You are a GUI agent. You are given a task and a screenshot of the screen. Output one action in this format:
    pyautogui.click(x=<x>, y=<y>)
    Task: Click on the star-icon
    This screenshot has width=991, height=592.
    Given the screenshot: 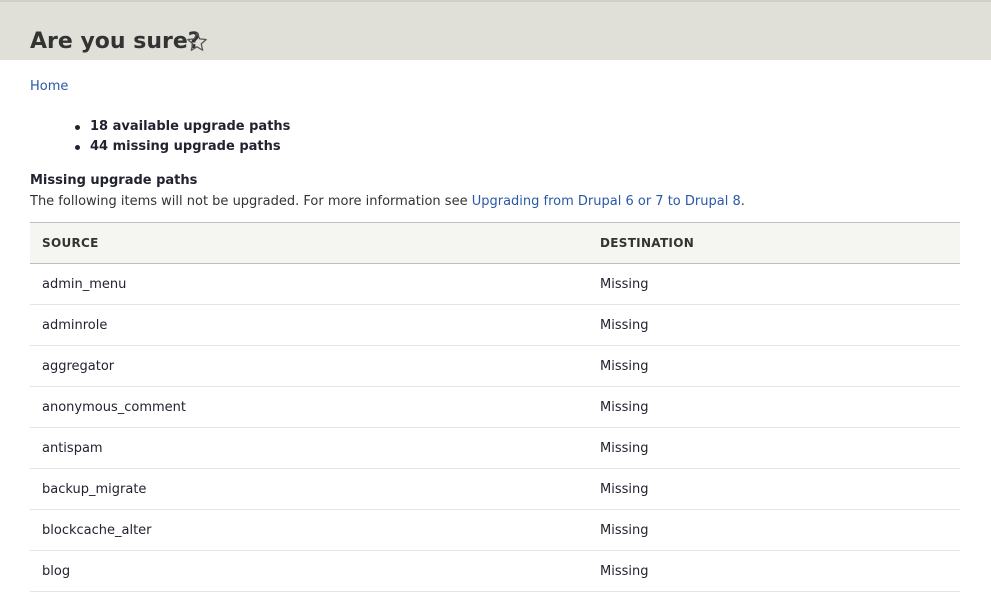 What is the action you would take?
    pyautogui.click(x=197, y=42)
    